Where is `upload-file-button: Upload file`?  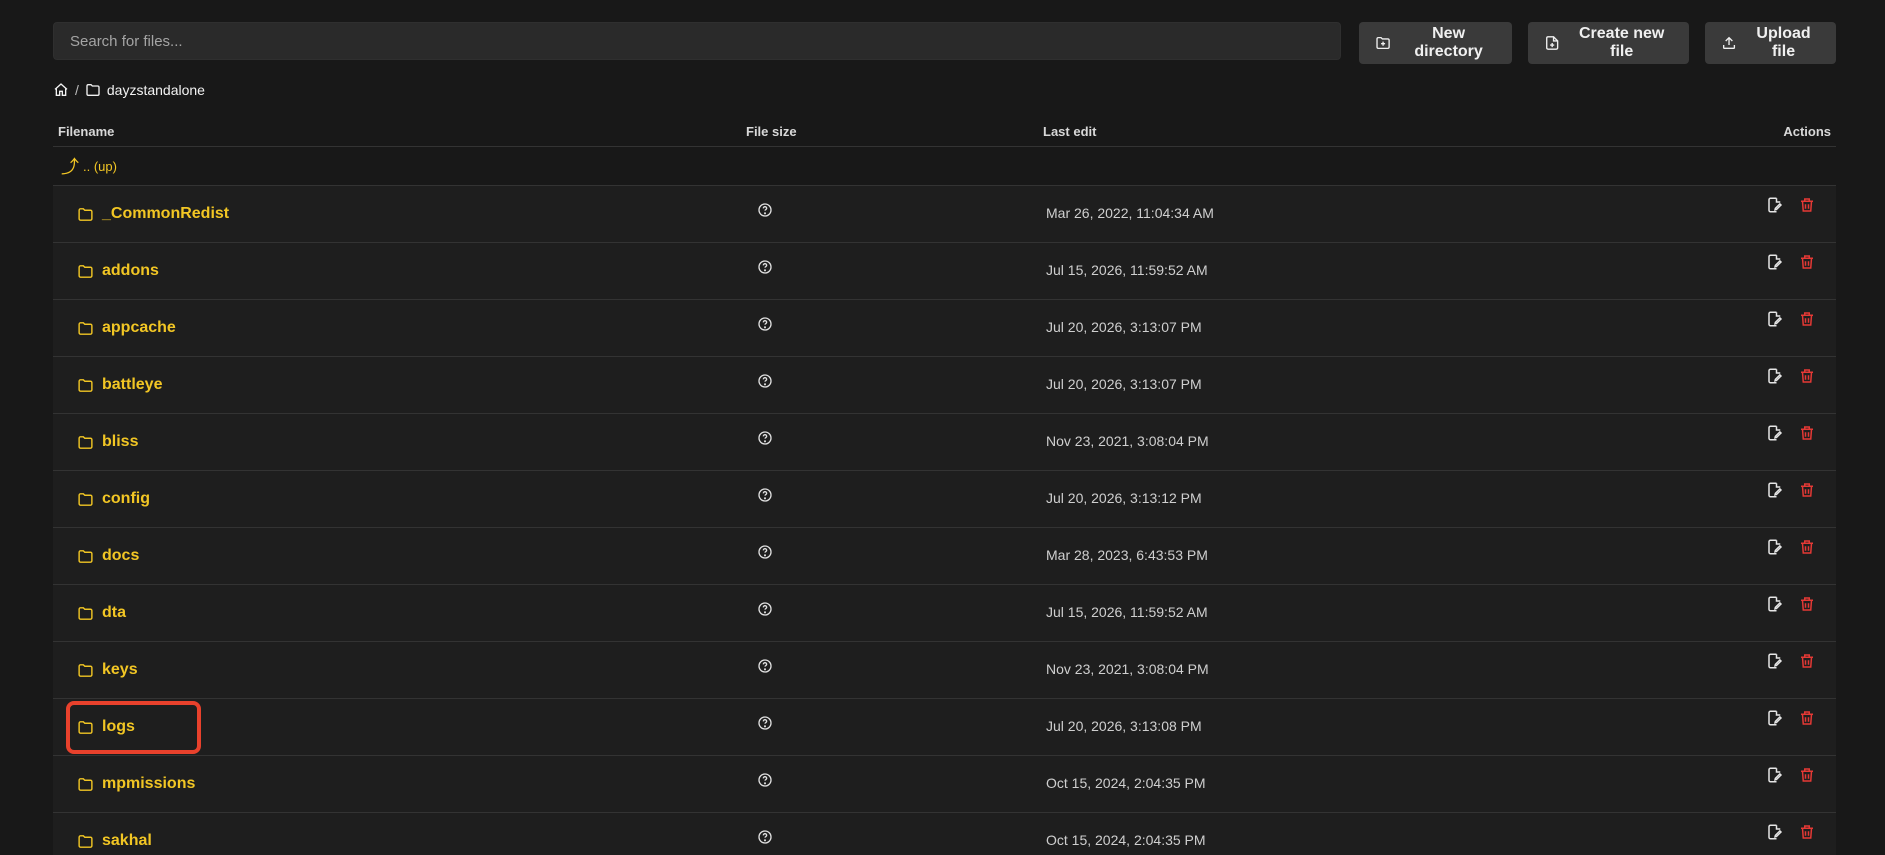 upload-file-button: Upload file is located at coordinates (1770, 43).